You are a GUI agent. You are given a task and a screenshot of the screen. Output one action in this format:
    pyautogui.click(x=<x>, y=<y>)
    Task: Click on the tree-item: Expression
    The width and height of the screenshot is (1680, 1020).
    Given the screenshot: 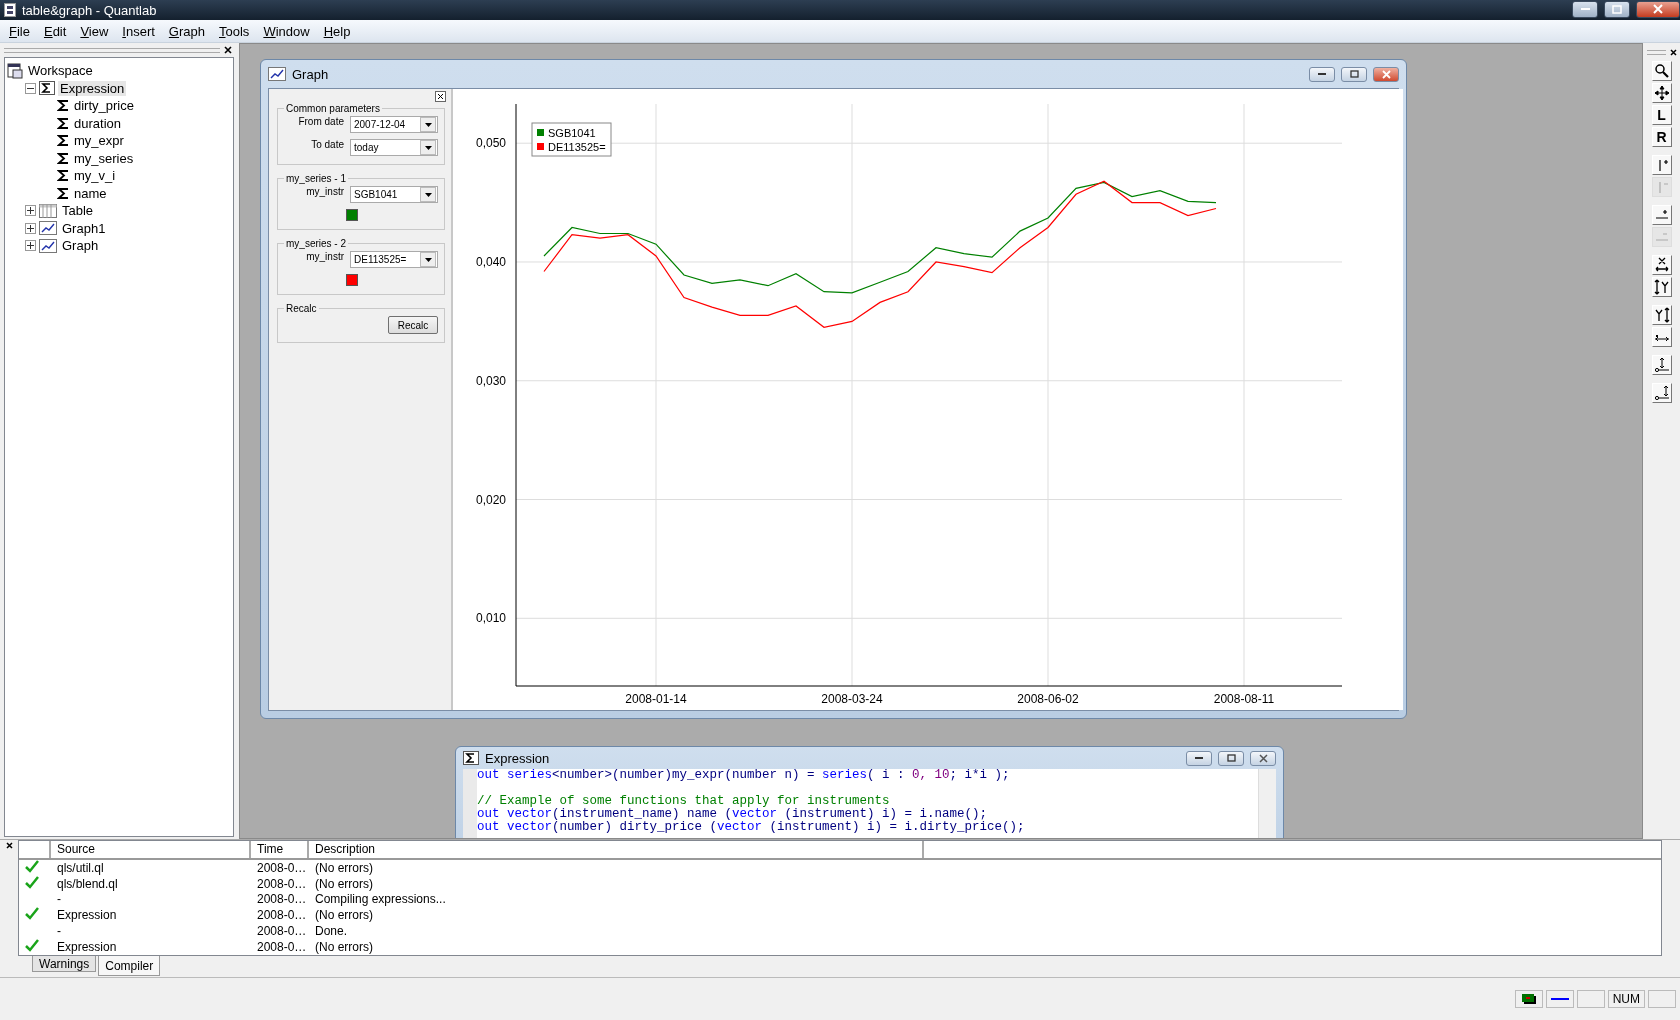 What is the action you would take?
    pyautogui.click(x=92, y=88)
    